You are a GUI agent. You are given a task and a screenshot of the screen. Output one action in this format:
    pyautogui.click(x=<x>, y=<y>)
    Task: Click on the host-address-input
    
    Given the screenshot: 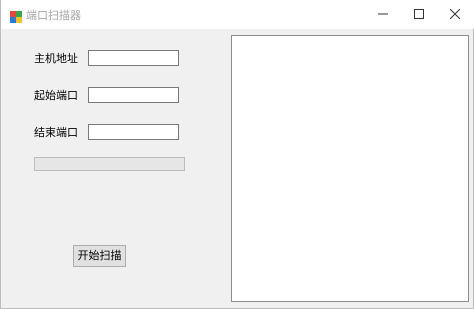 What is the action you would take?
    pyautogui.click(x=133, y=58)
    